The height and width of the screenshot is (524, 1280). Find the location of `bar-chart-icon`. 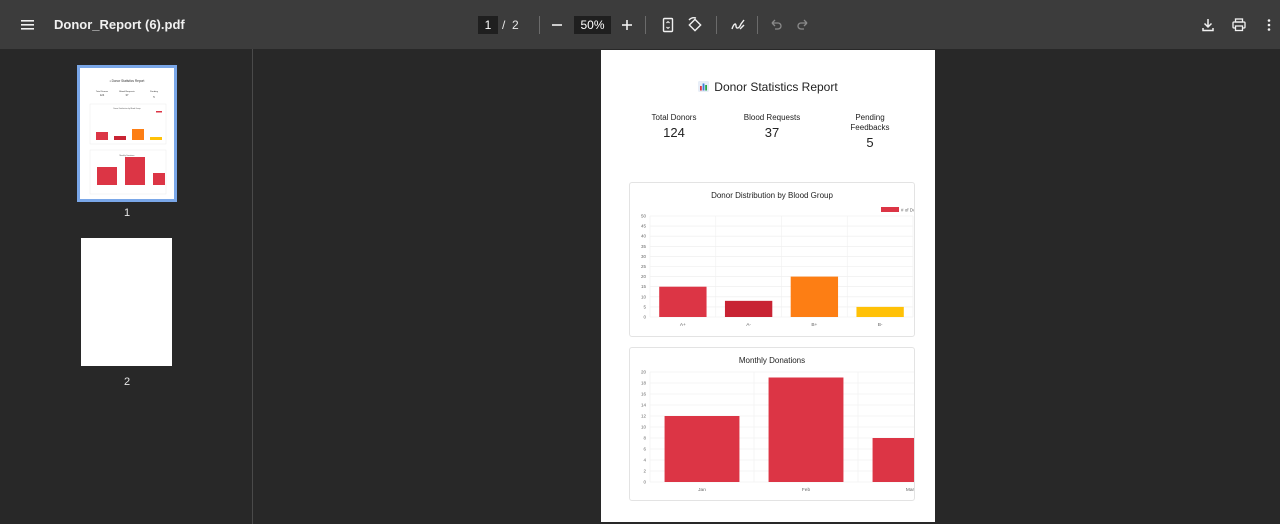

bar-chart-icon is located at coordinates (704, 86).